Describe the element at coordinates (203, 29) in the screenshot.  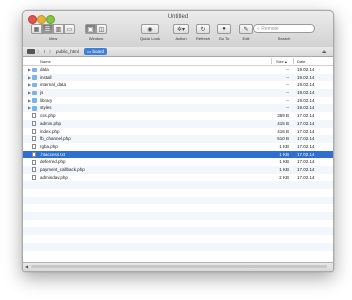
I see `refresh-button: ↻` at that location.